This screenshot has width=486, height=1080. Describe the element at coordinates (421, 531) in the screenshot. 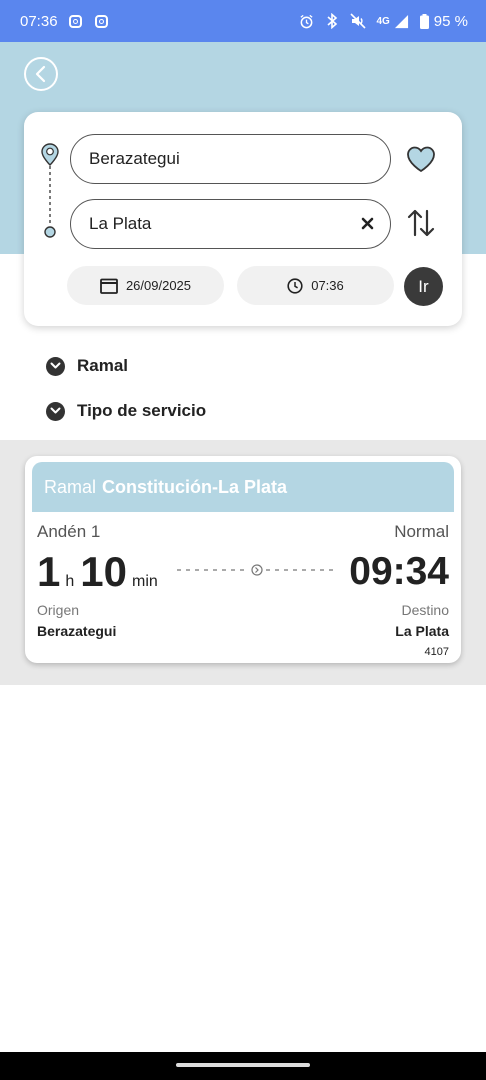

I see `service-type-label: Normal` at that location.